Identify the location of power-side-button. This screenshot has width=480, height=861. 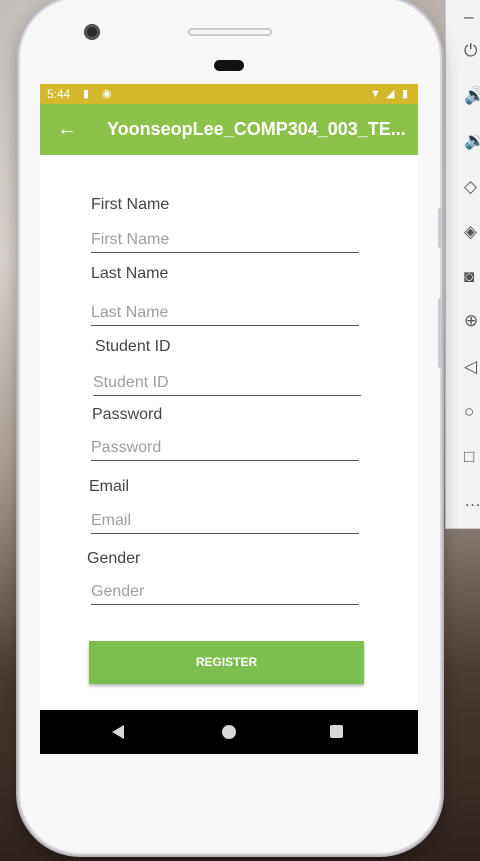
(440, 228).